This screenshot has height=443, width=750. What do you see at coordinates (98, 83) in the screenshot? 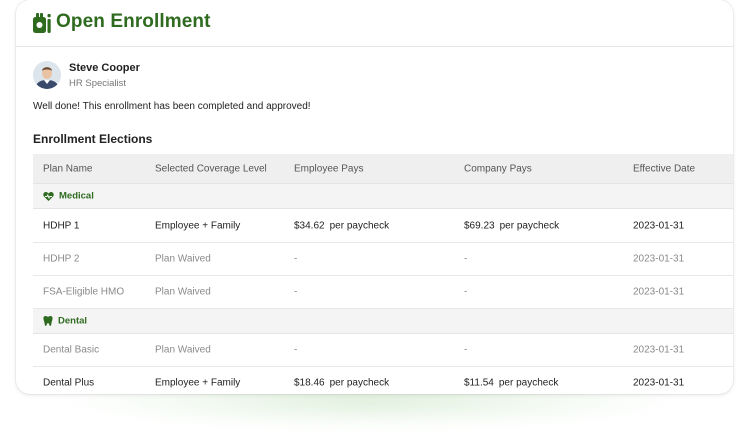
I see `user-role: HR Specialist` at bounding box center [98, 83].